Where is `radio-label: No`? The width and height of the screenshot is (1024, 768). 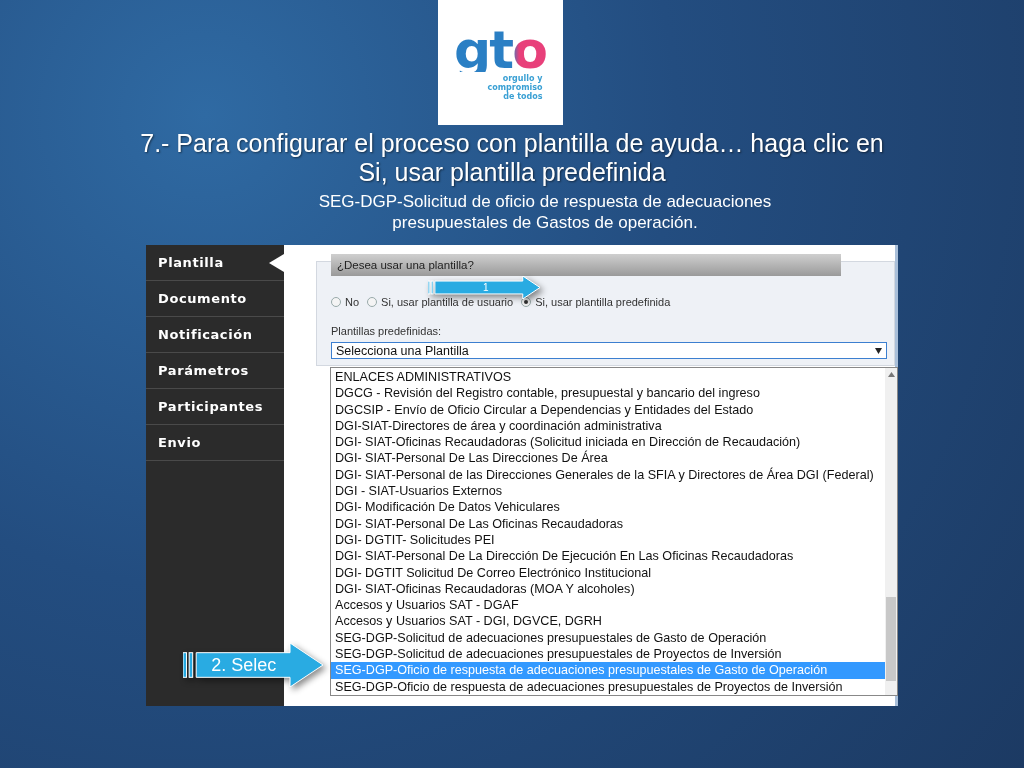 radio-label: No is located at coordinates (352, 302).